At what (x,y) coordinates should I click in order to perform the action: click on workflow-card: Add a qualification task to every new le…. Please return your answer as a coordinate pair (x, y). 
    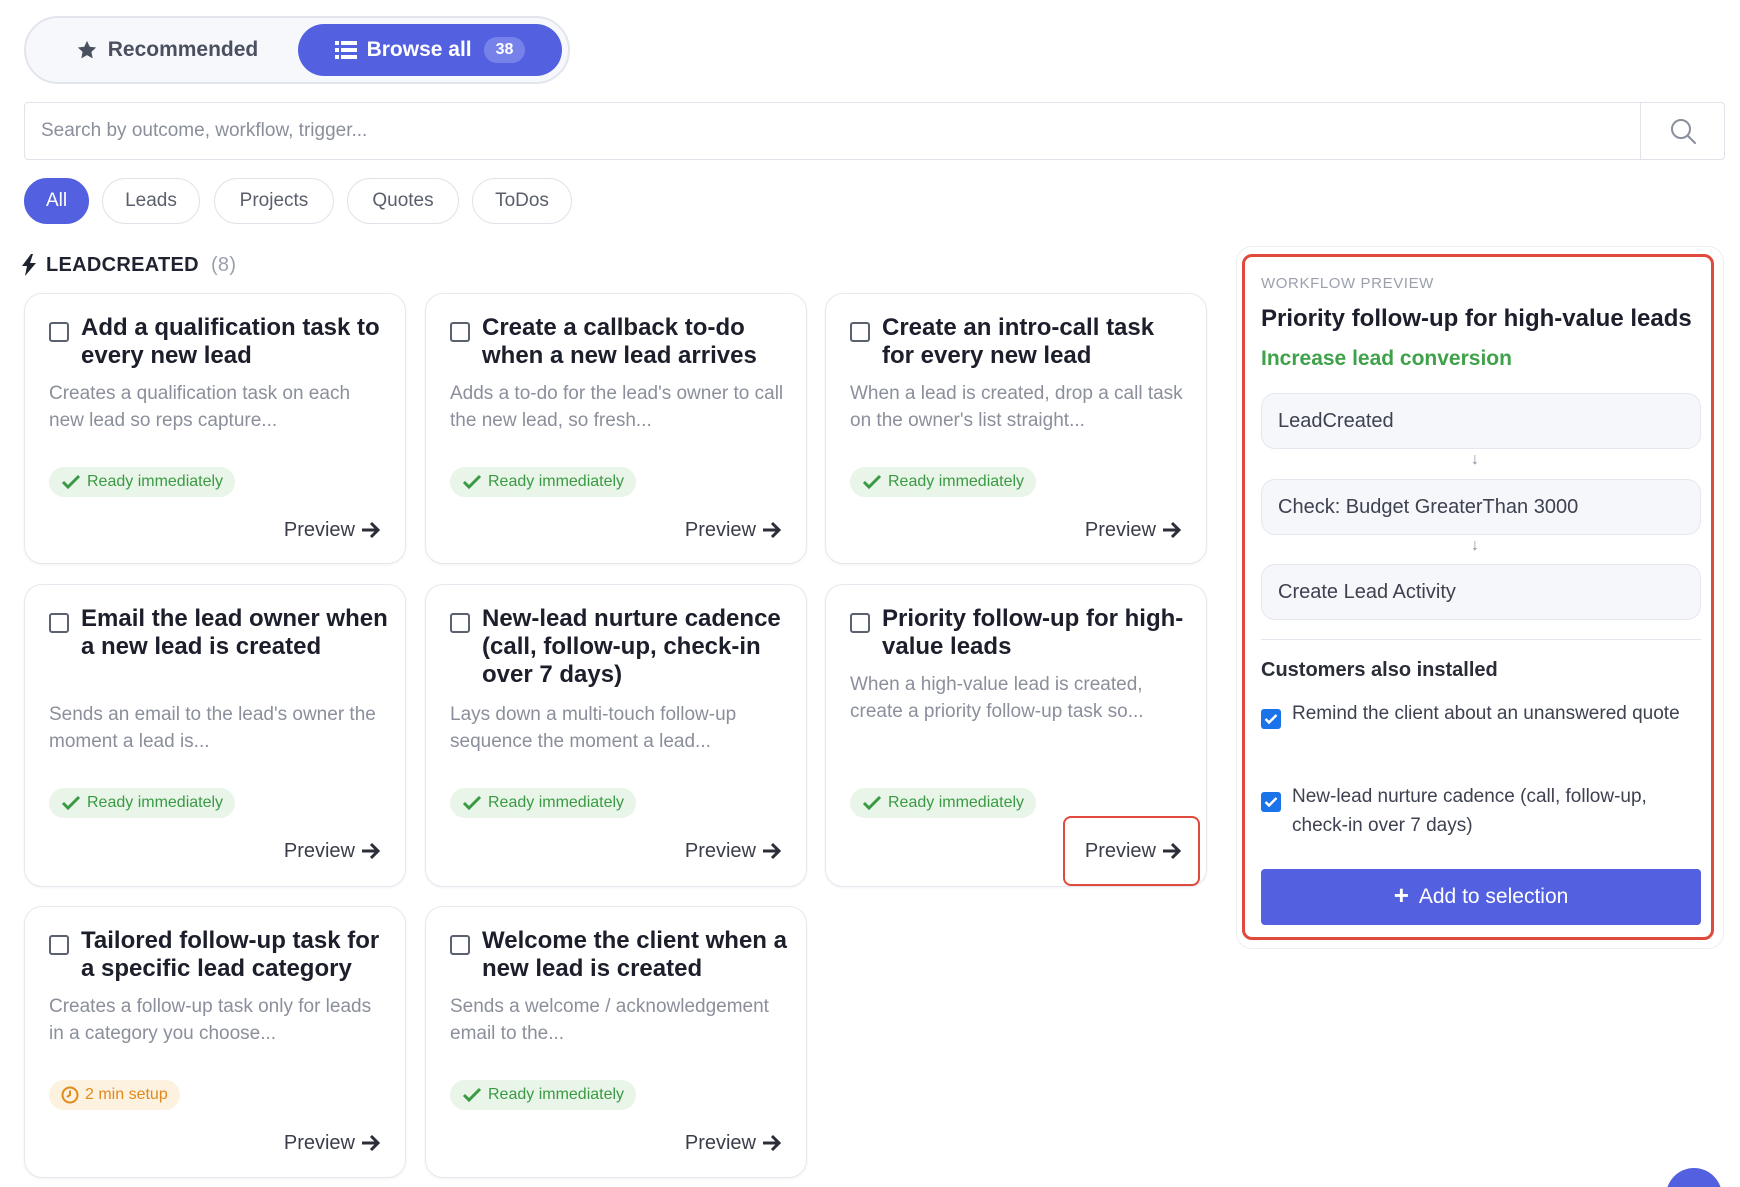
    Looking at the image, I should click on (215, 428).